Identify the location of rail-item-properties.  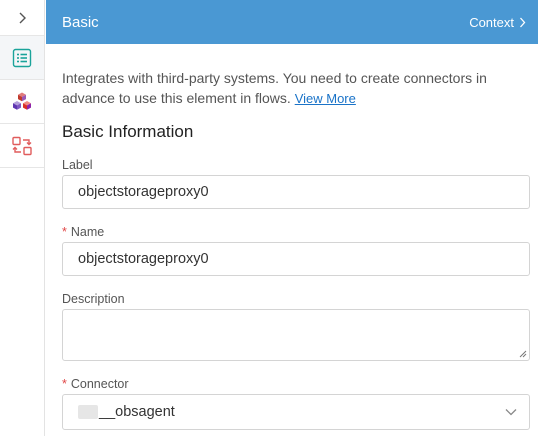
(22, 58).